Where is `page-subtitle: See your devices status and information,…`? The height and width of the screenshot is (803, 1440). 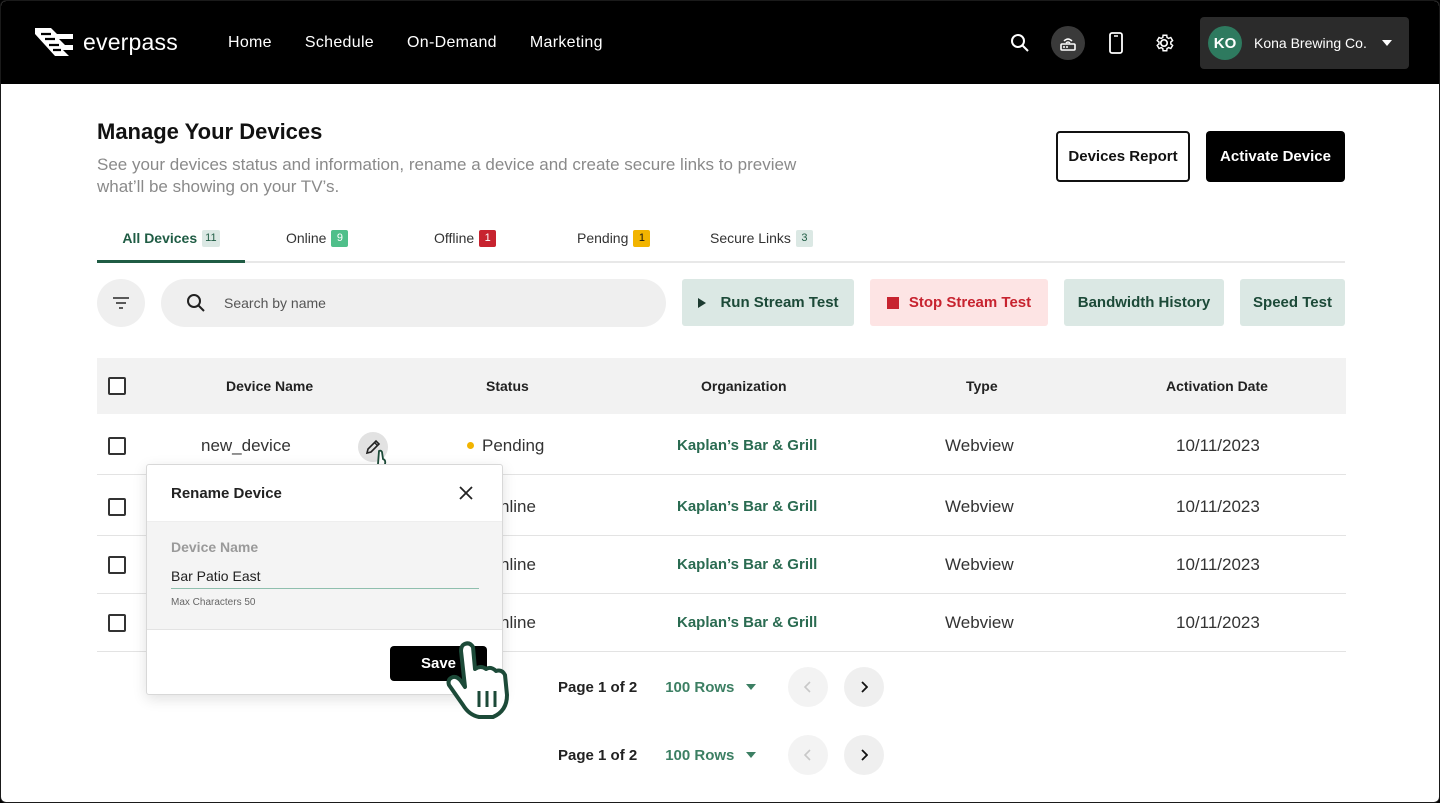
page-subtitle: See your devices status and information,… is located at coordinates (447, 175).